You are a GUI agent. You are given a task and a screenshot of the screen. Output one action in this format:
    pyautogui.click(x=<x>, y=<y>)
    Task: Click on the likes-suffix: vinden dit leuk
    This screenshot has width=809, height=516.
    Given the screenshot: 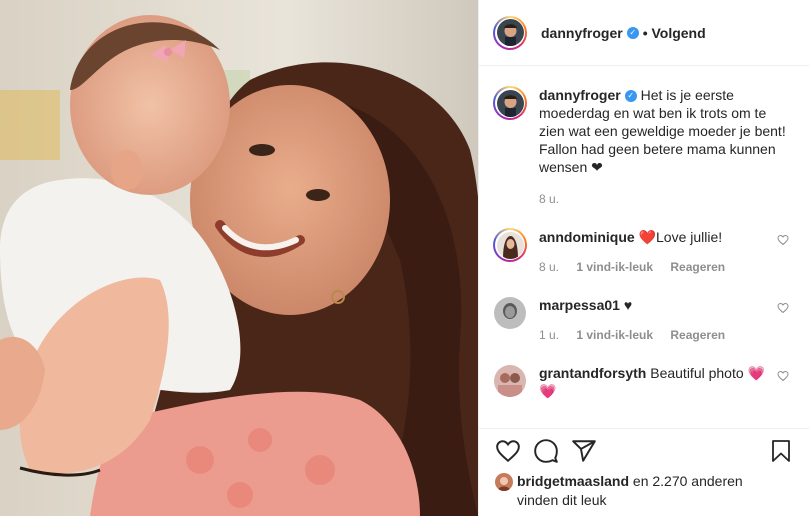 What is the action you would take?
    pyautogui.click(x=562, y=500)
    